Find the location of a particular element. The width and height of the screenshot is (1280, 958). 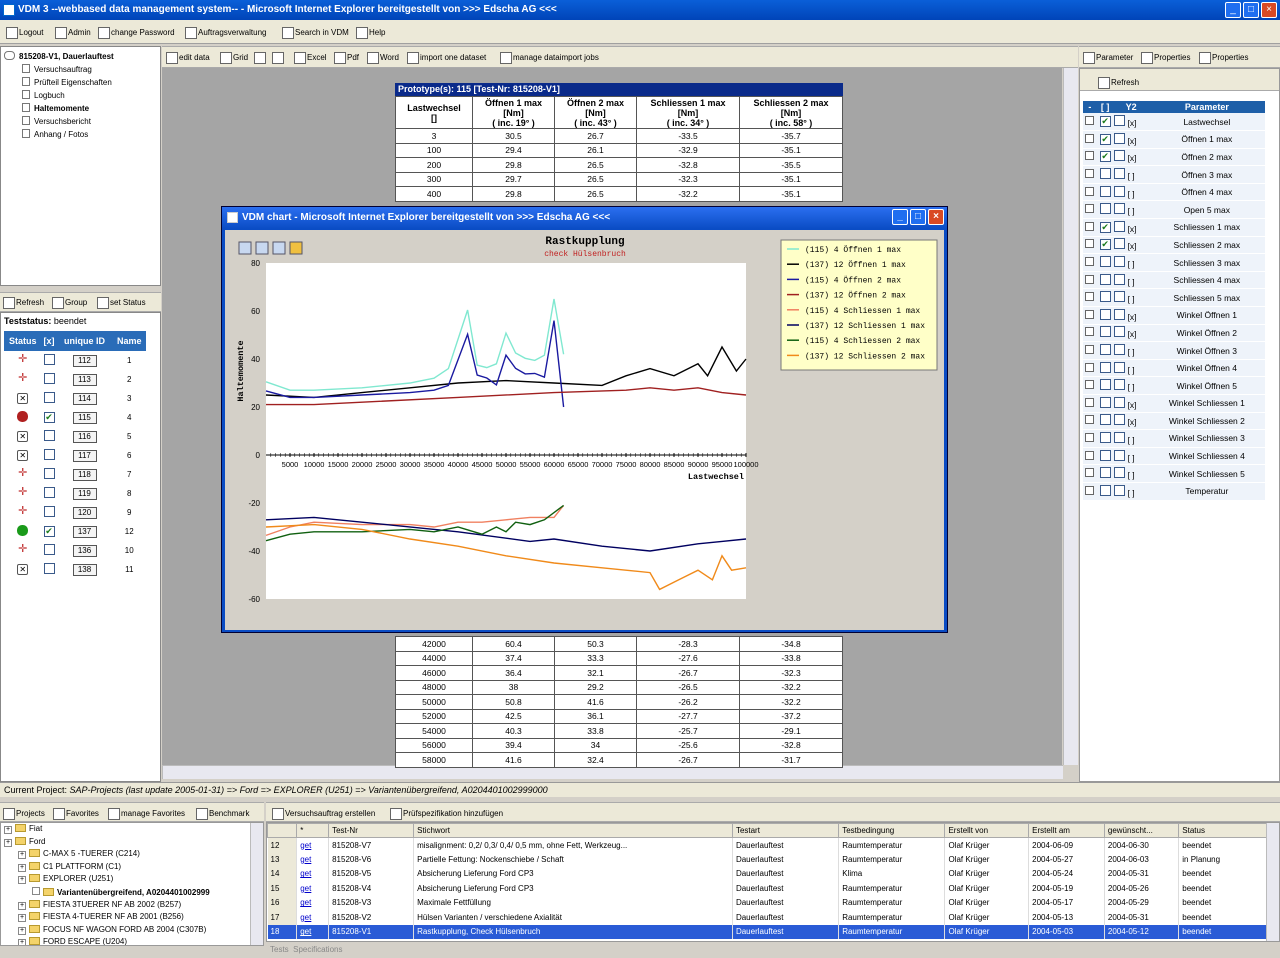

col-y2: Y2 is located at coordinates (1131, 107).